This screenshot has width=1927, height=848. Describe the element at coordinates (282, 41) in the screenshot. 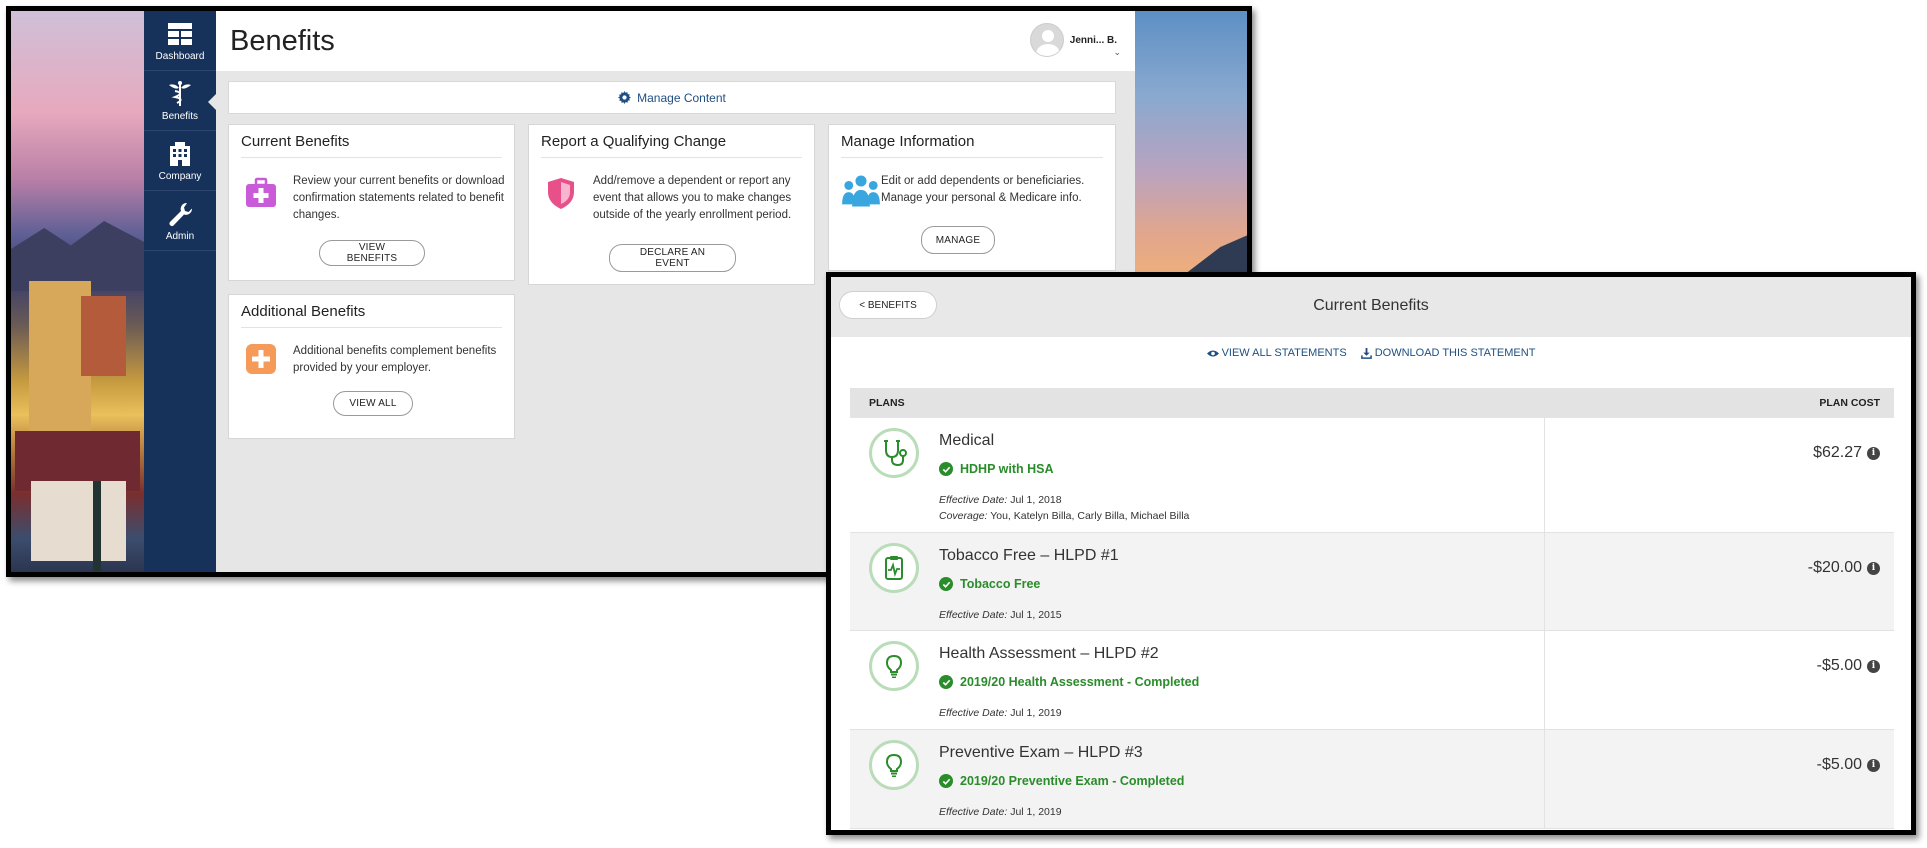

I see `page-title: Benefits` at that location.